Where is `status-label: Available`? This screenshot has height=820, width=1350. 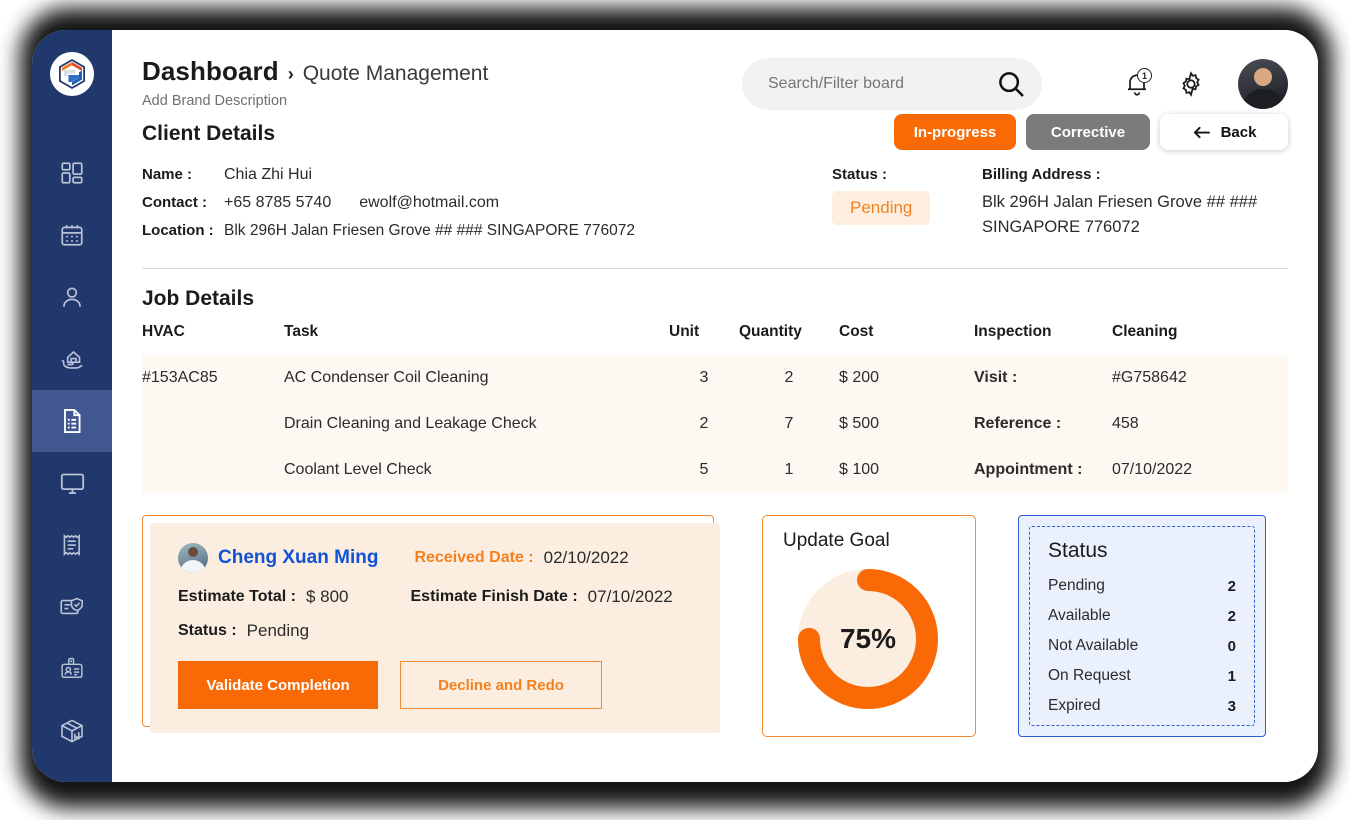 status-label: Available is located at coordinates (1079, 615).